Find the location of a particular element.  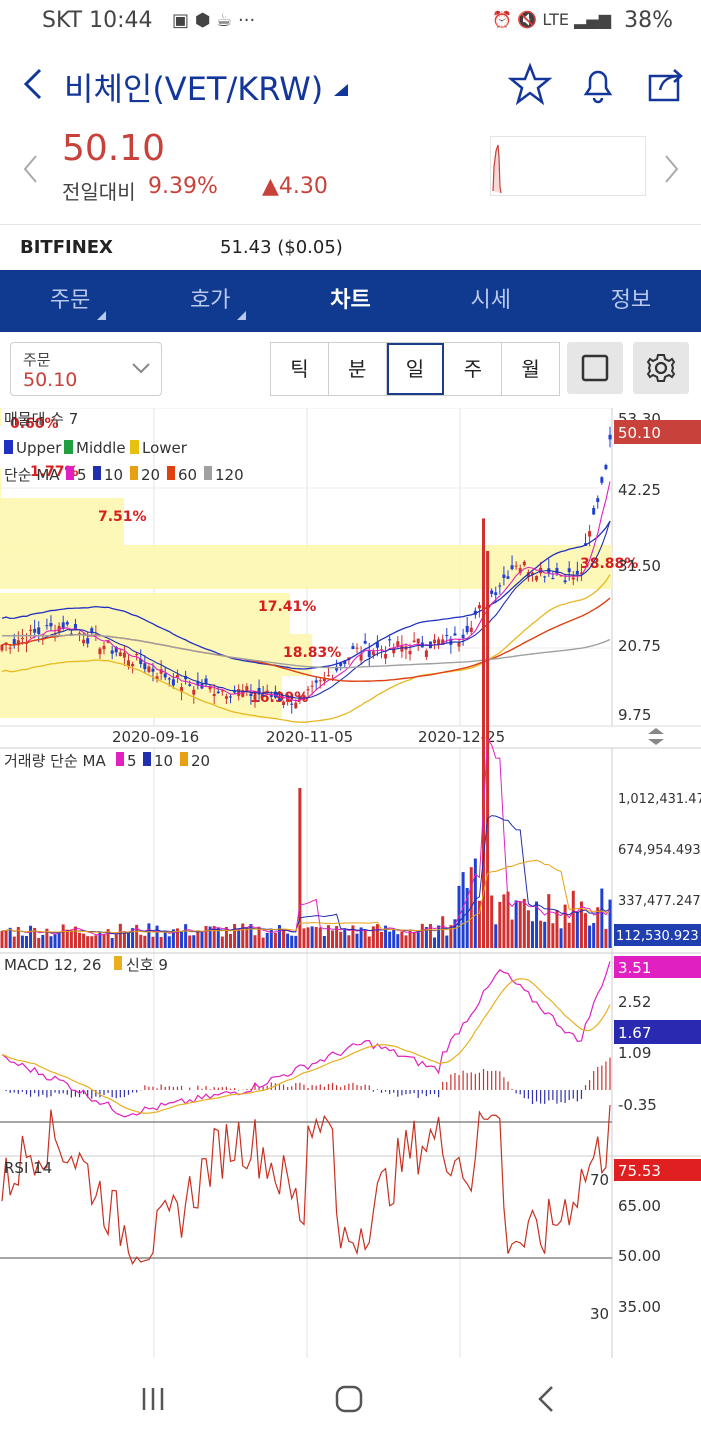

next-coin-icon is located at coordinates (671, 169).